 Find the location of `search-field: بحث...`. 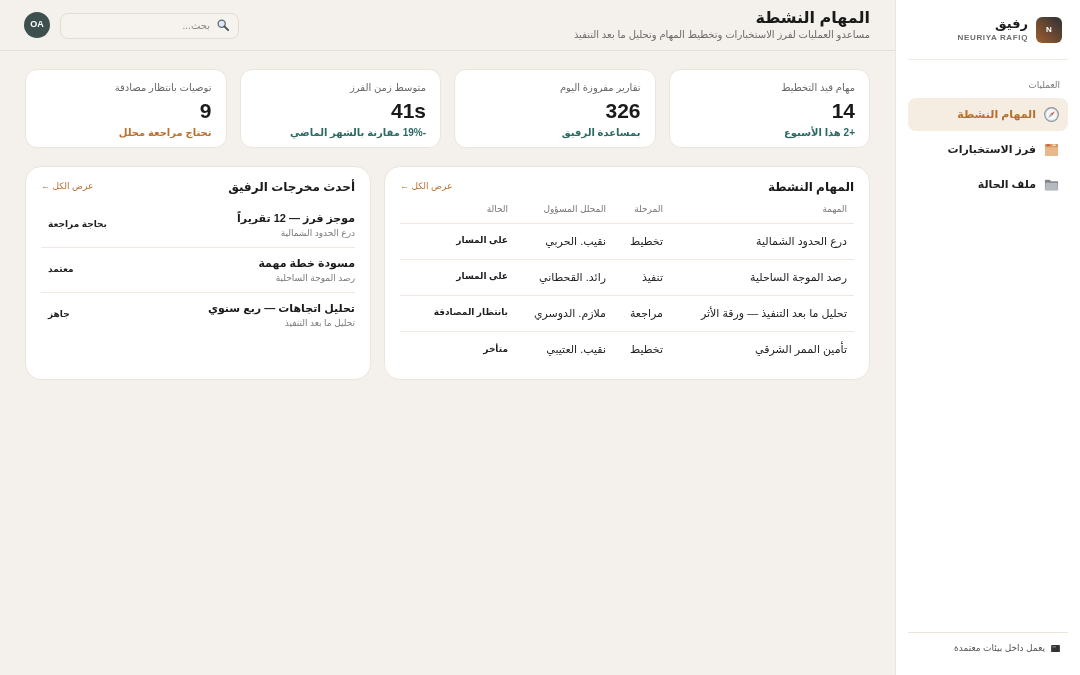

search-field: بحث... is located at coordinates (149, 25).